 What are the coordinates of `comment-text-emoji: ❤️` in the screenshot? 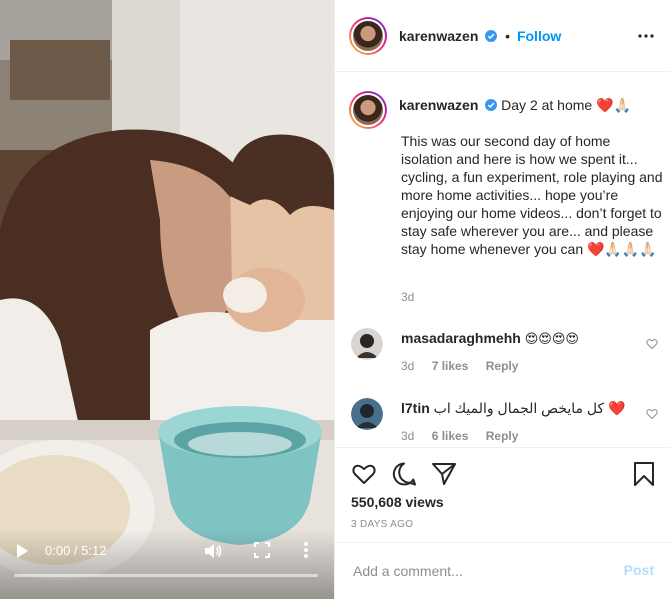 It's located at (617, 408).